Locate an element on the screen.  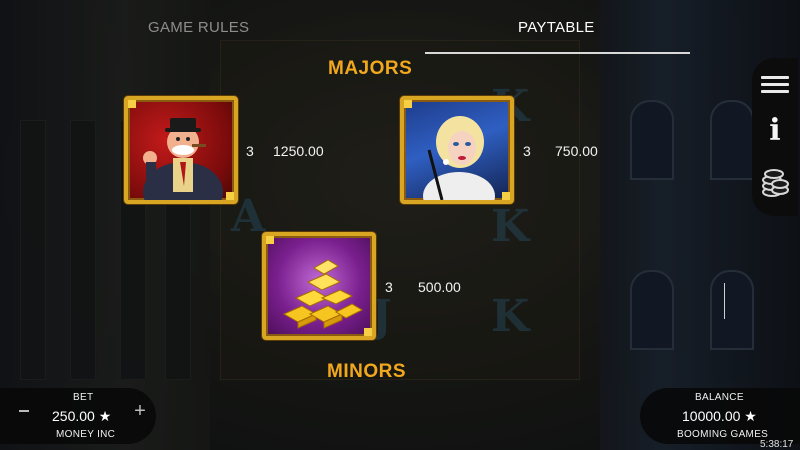
balance-value: 10000.00 ★ is located at coordinates (719, 416).